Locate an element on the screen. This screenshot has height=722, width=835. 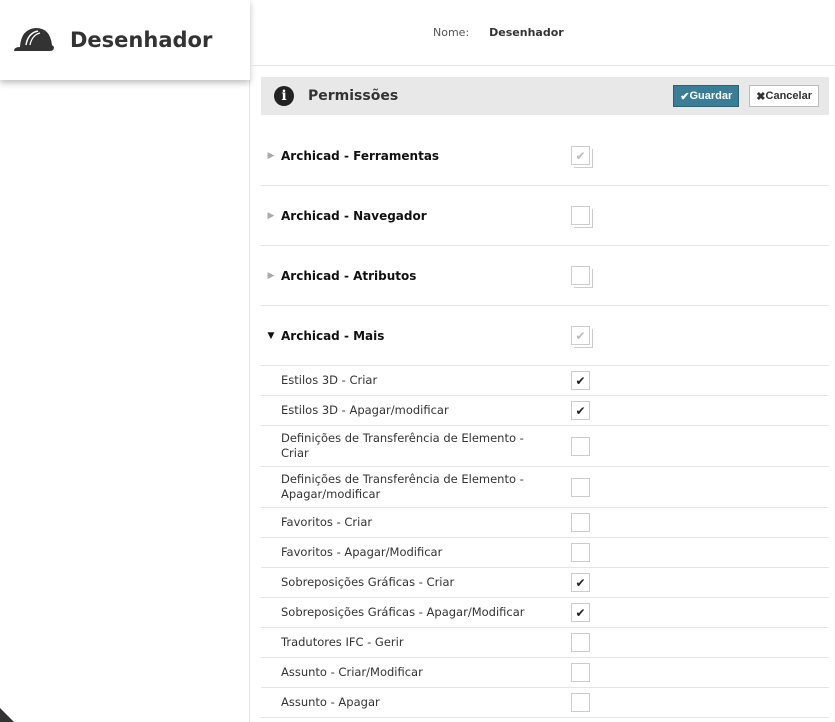
hard-hat-icon is located at coordinates (34, 39).